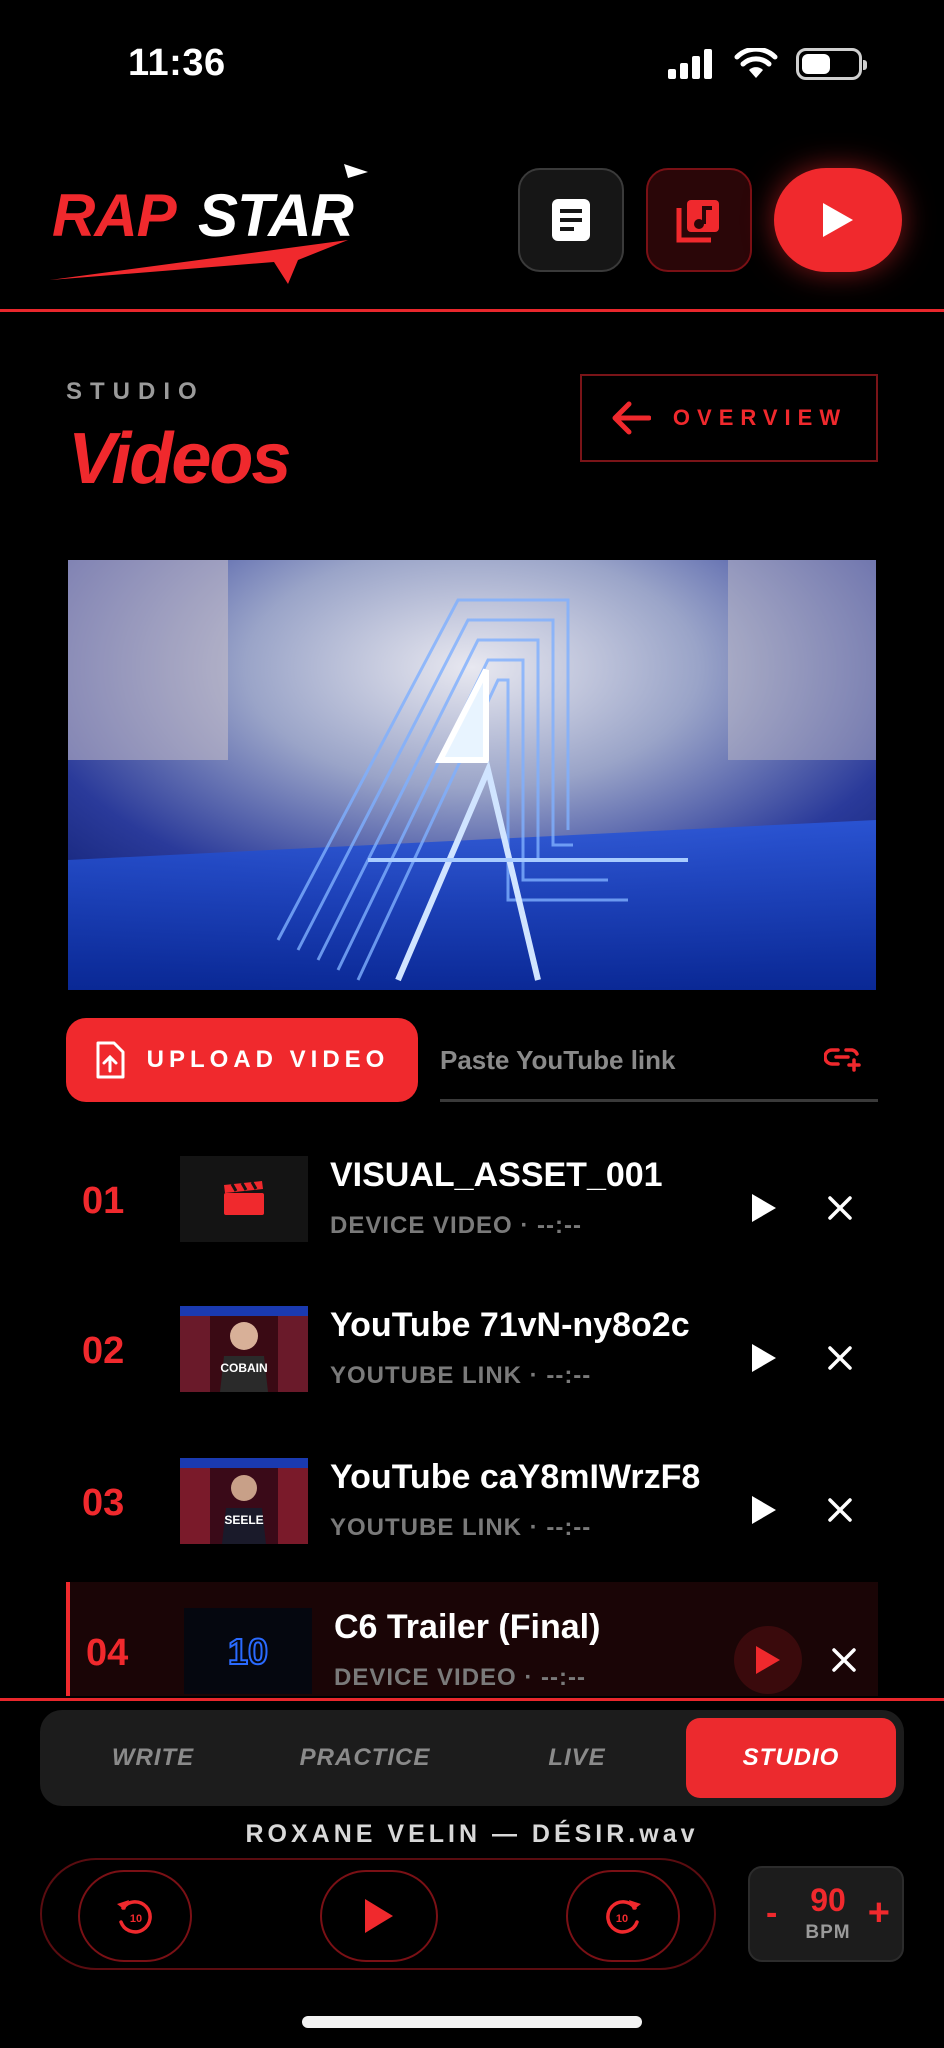 The height and width of the screenshot is (2048, 944). I want to click on youtube-thumbnail: SEELE, so click(244, 1501).